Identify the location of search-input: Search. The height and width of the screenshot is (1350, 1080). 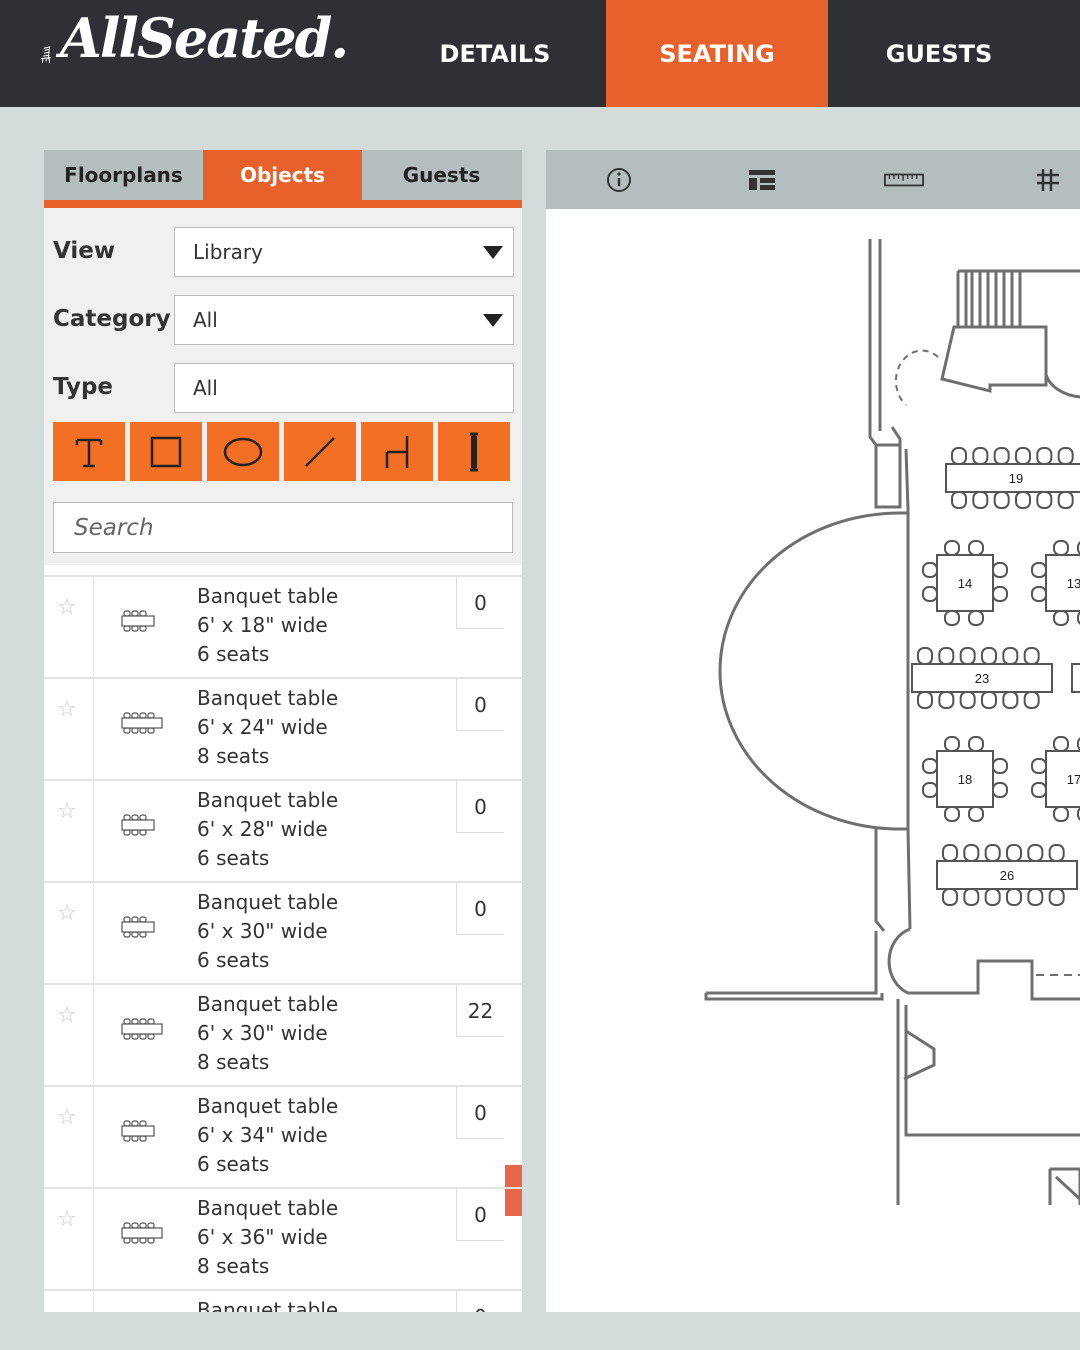
(283, 527).